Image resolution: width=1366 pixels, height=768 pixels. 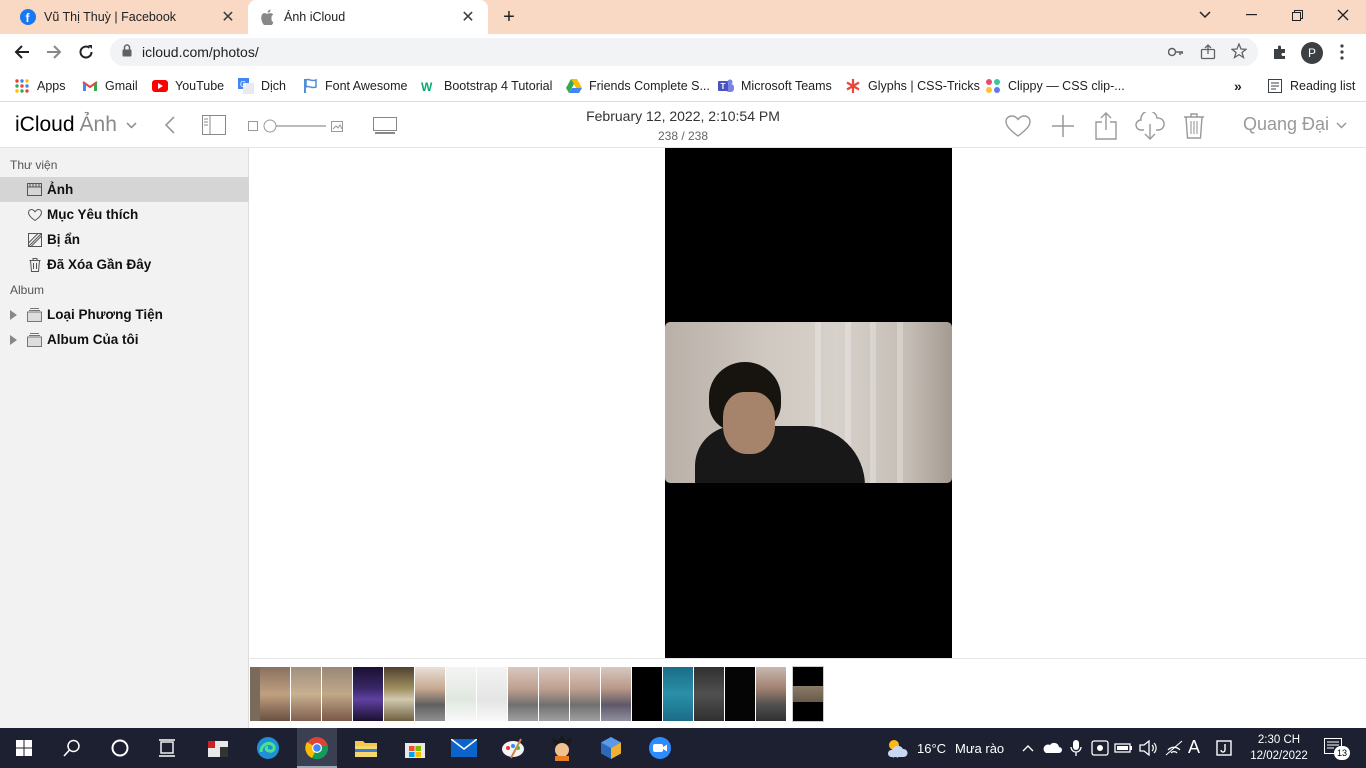 What do you see at coordinates (931, 748) in the screenshot?
I see `weather-temperature: 16°C` at bounding box center [931, 748].